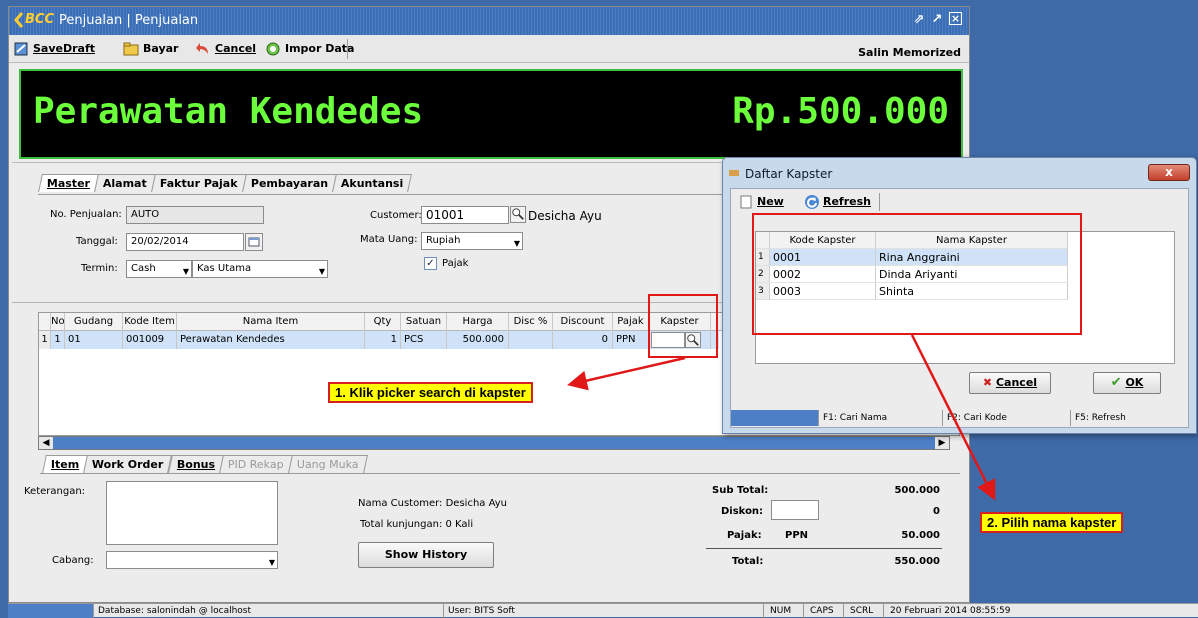  What do you see at coordinates (430, 392) in the screenshot?
I see `annotation-step1: 1. Klik picker search di kapster` at bounding box center [430, 392].